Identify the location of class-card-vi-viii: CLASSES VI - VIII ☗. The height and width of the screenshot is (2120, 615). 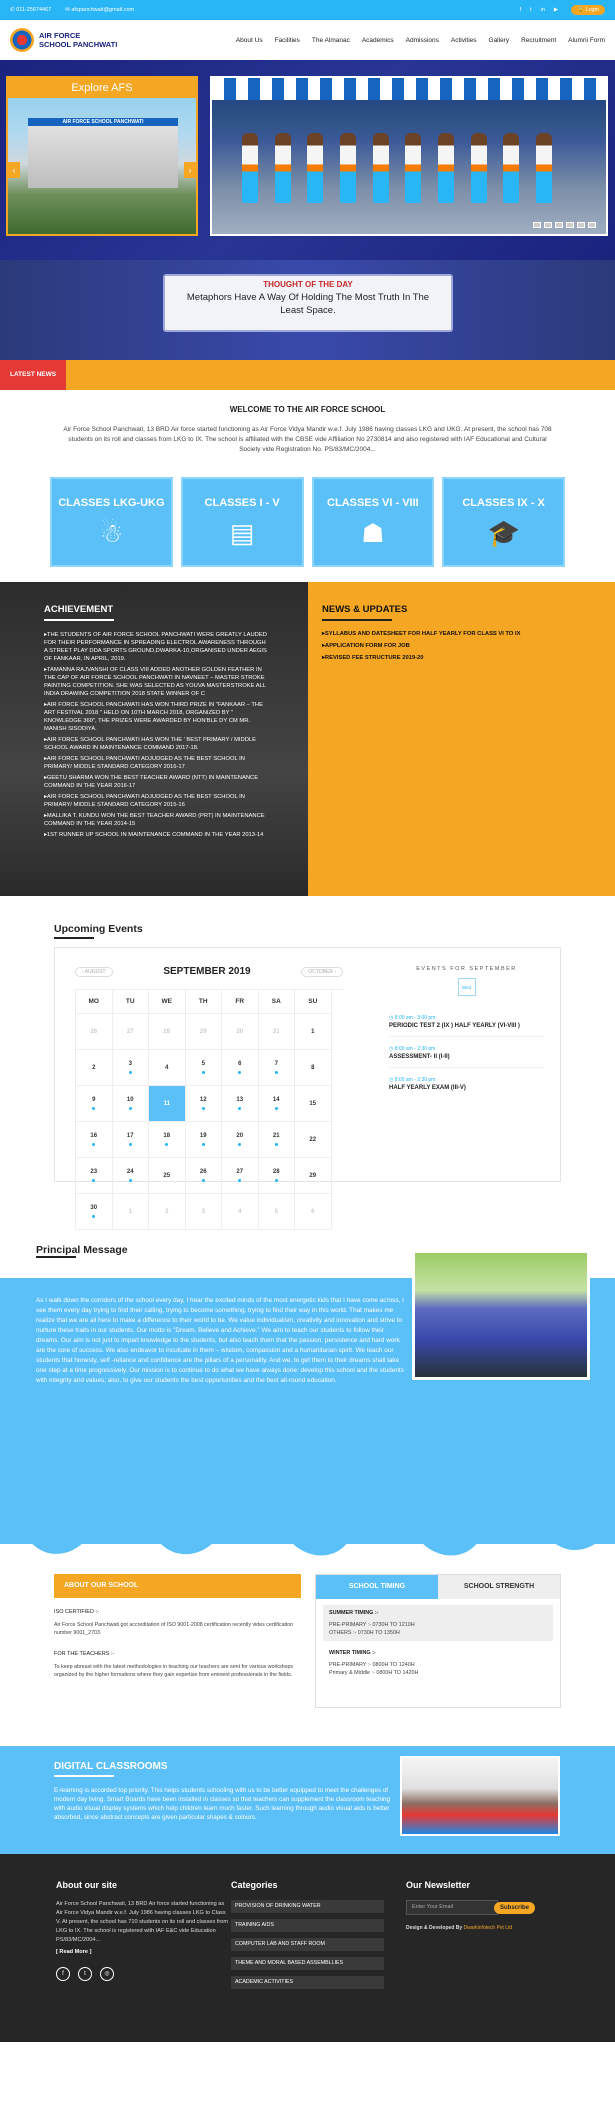
(373, 522).